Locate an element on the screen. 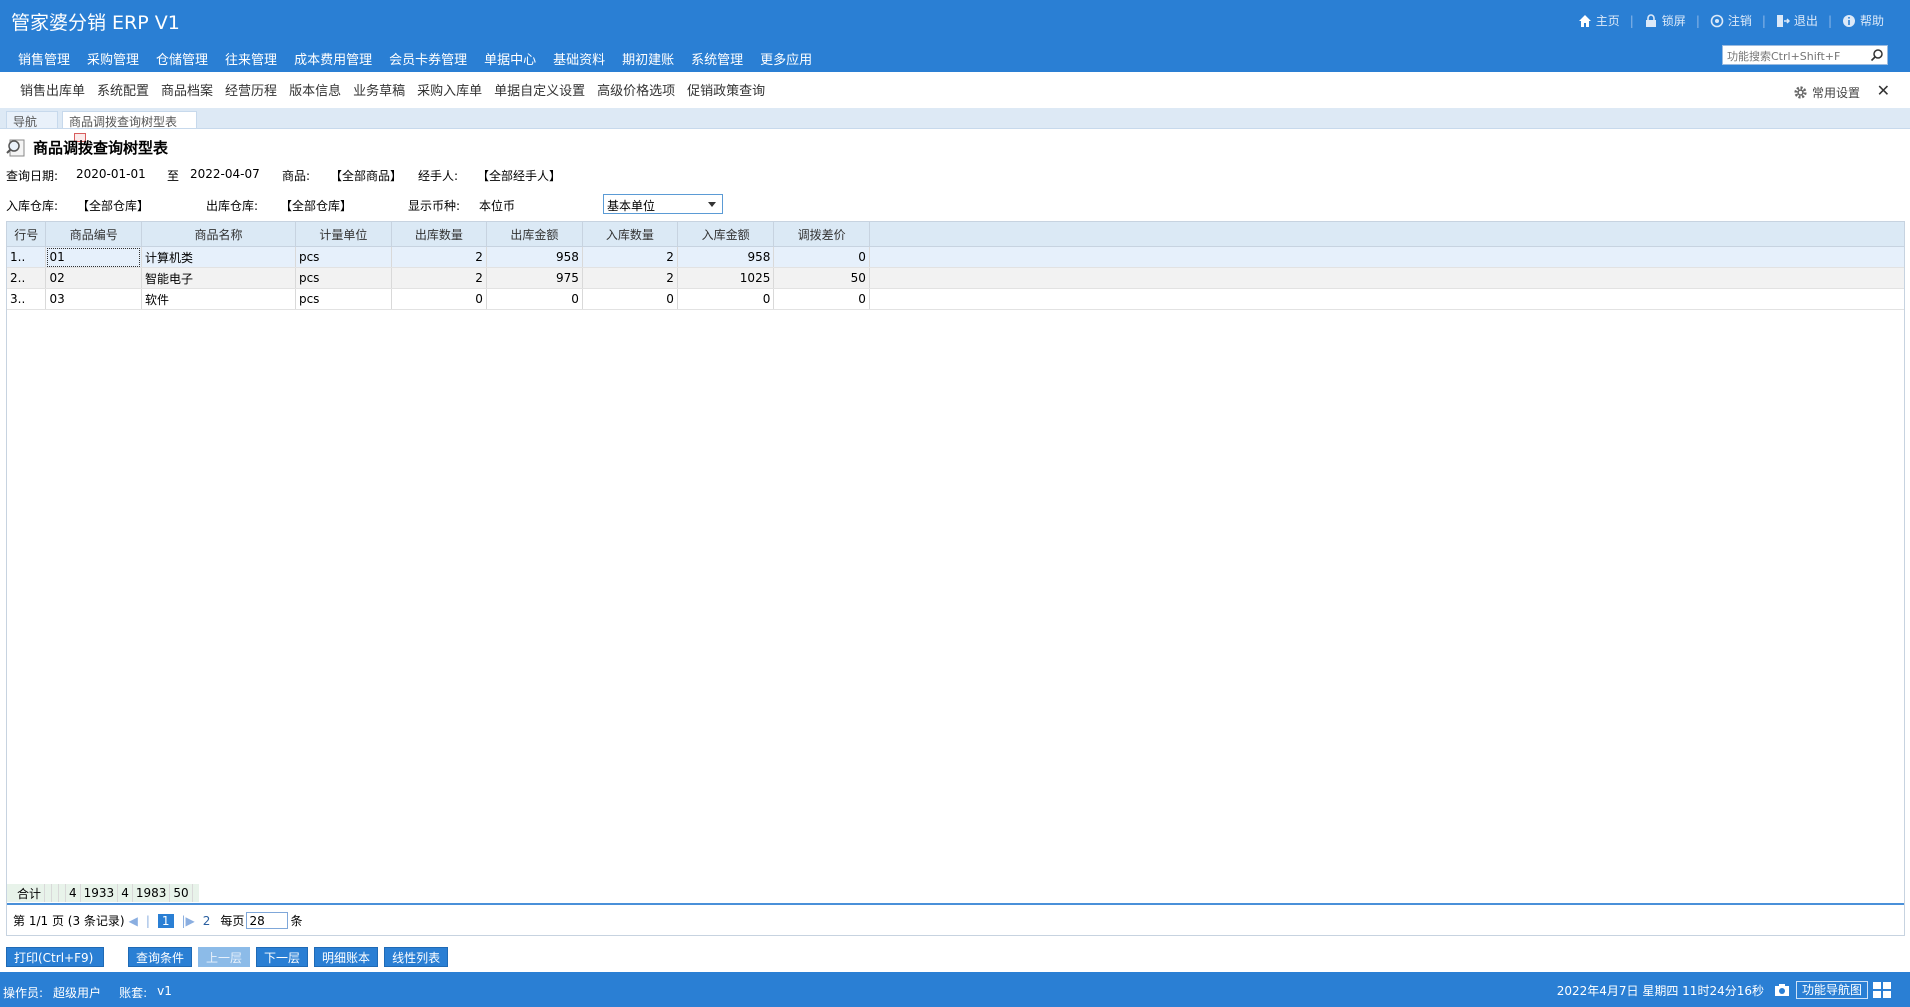 This screenshot has width=1910, height=1007. logout-link: 注销 is located at coordinates (1731, 20).